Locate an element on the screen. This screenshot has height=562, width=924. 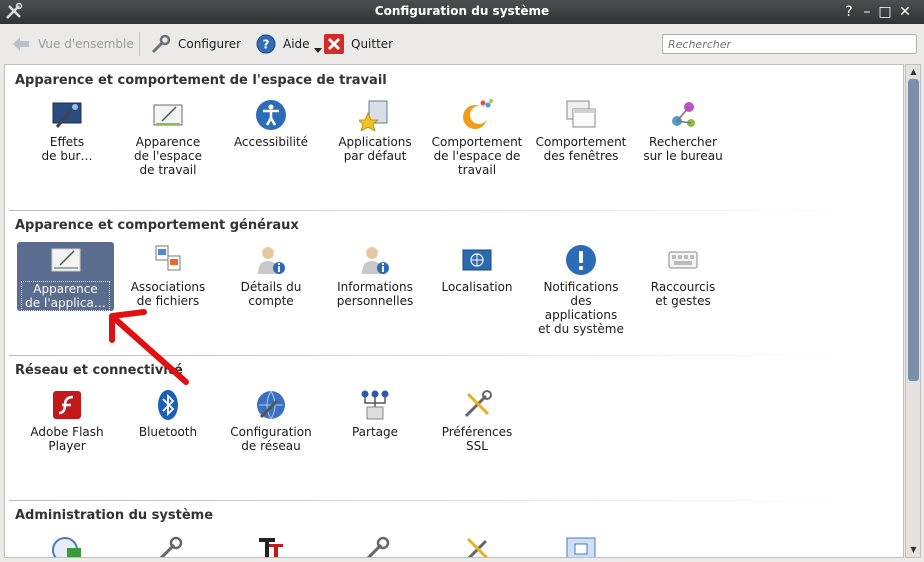
close-icon: ✕ is located at coordinates (905, 12).